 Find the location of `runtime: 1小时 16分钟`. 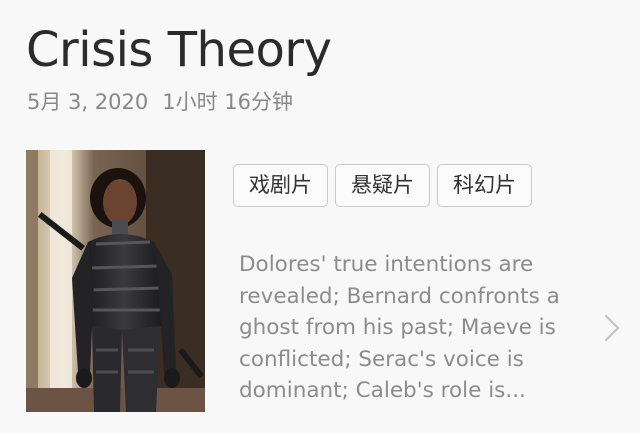

runtime: 1小时 16分钟 is located at coordinates (227, 102).